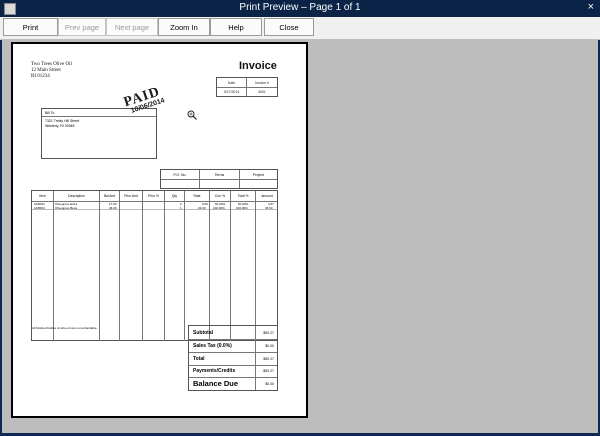 The width and height of the screenshot is (600, 436). I want to click on total-value: $50.27, so click(268, 359).